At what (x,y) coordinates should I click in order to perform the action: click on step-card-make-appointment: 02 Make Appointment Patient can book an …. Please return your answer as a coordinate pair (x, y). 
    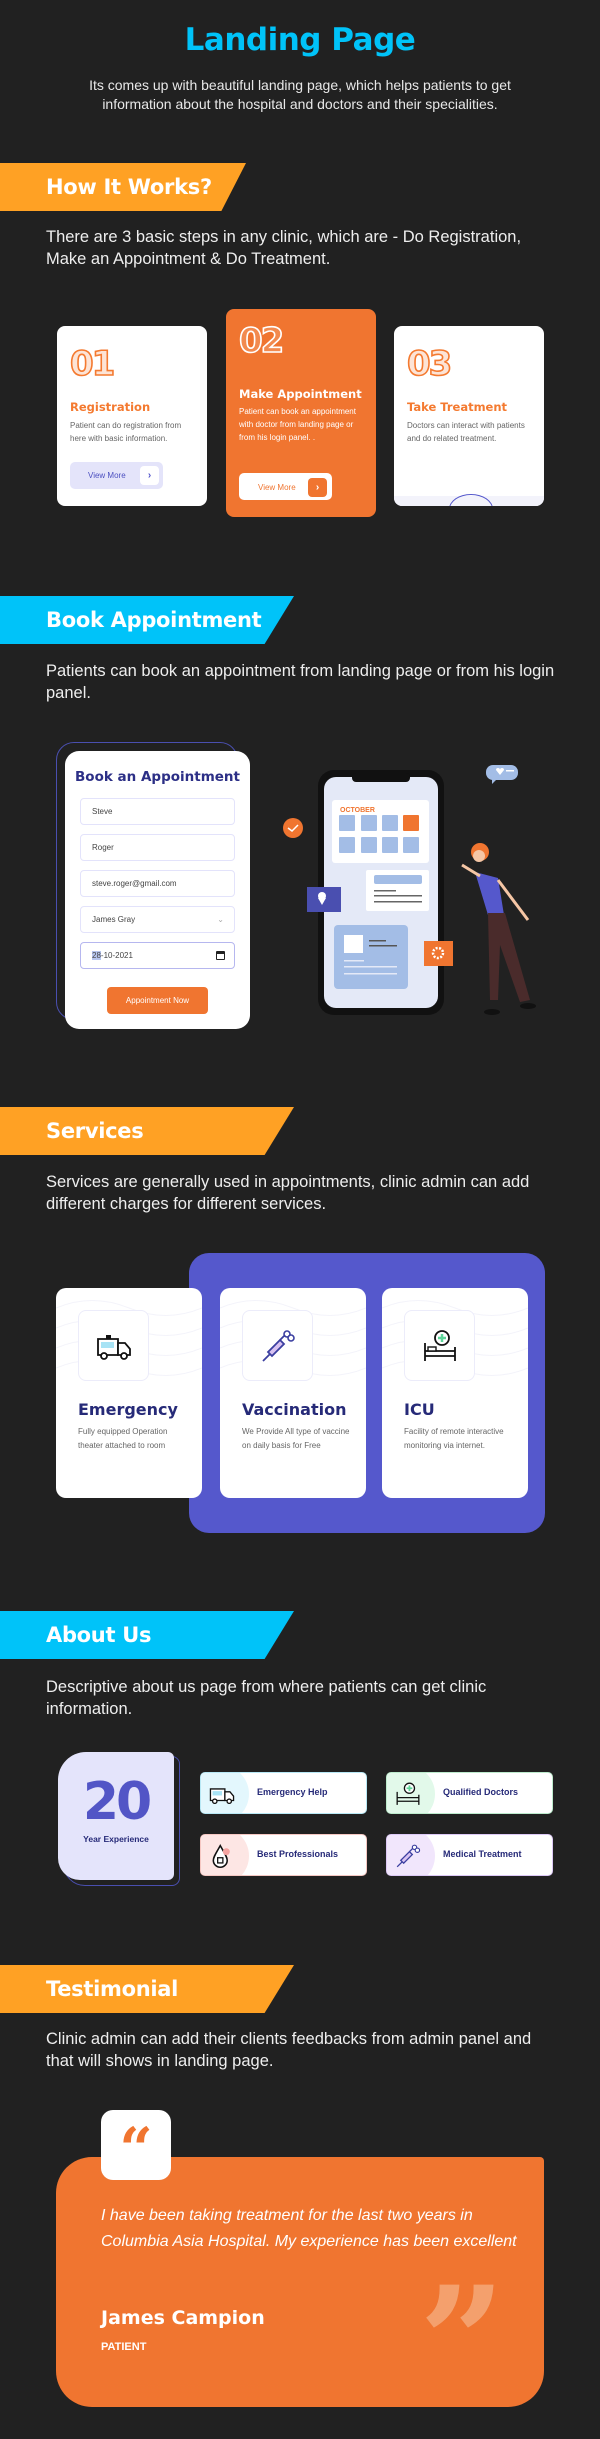
    Looking at the image, I should click on (301, 413).